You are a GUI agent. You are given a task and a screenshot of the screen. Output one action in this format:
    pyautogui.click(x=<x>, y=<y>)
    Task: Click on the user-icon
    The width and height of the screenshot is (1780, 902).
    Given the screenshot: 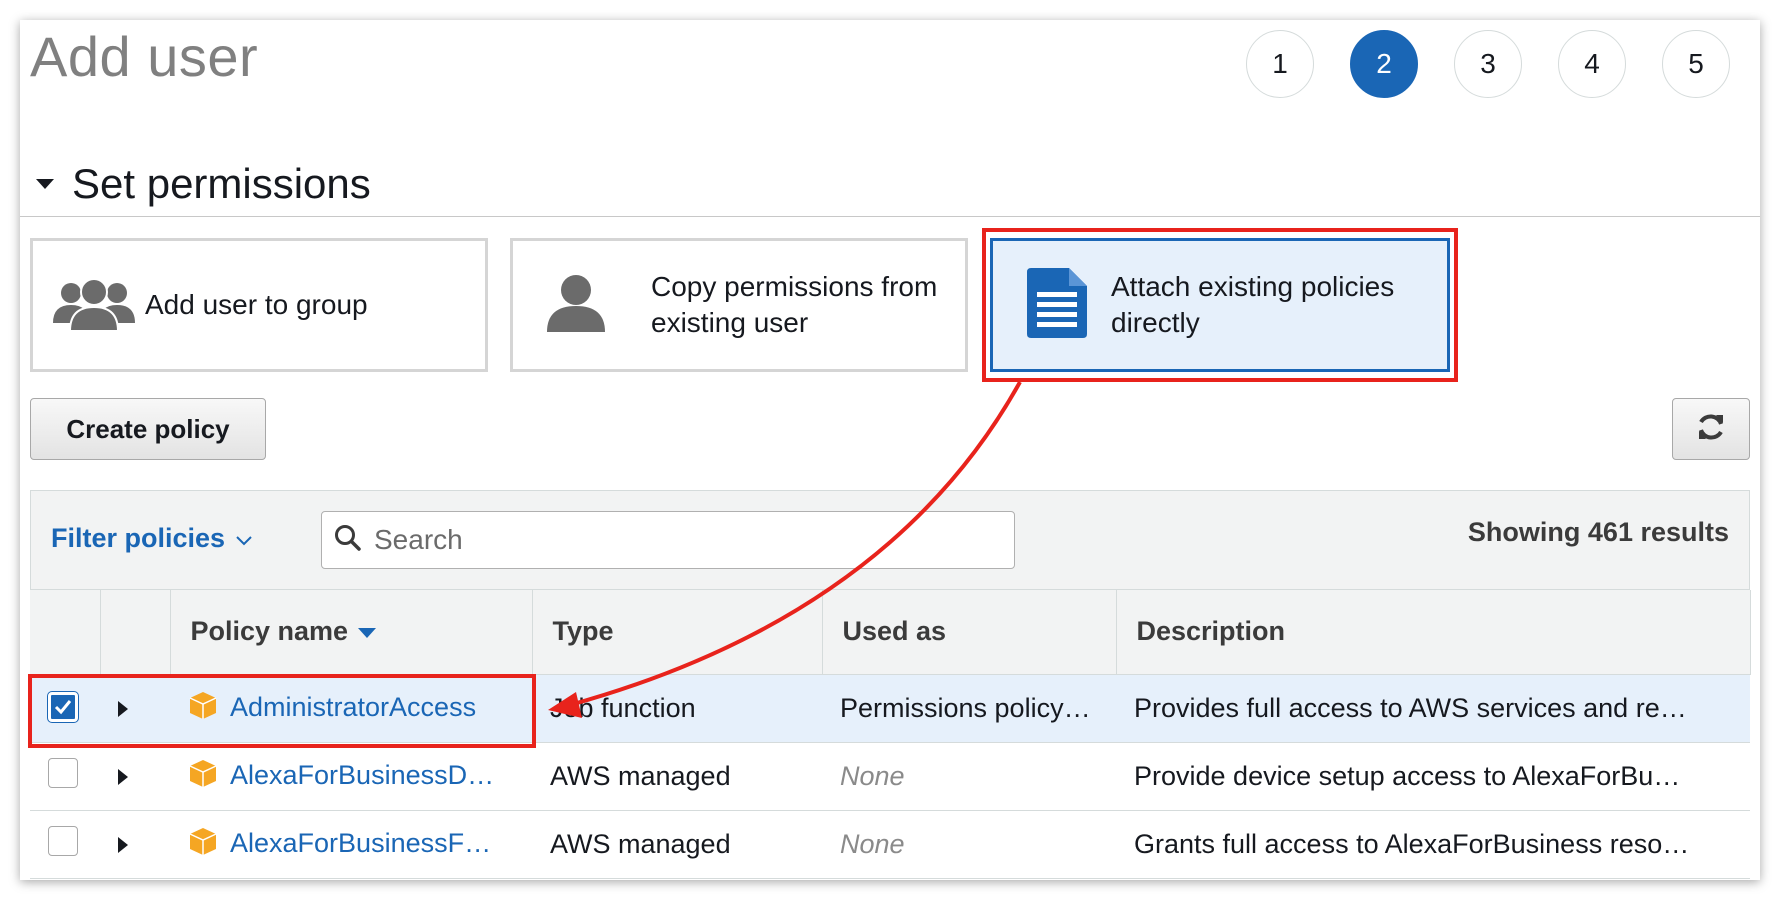 What is the action you would take?
    pyautogui.click(x=576, y=305)
    